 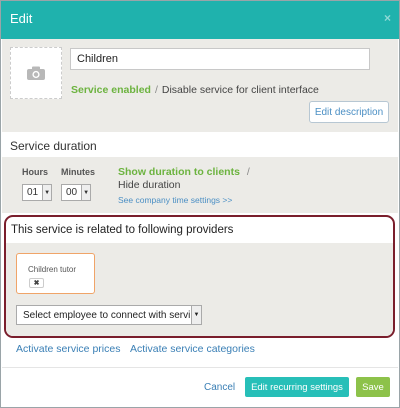 I want to click on remove-provider-icon: ✖, so click(x=36, y=283).